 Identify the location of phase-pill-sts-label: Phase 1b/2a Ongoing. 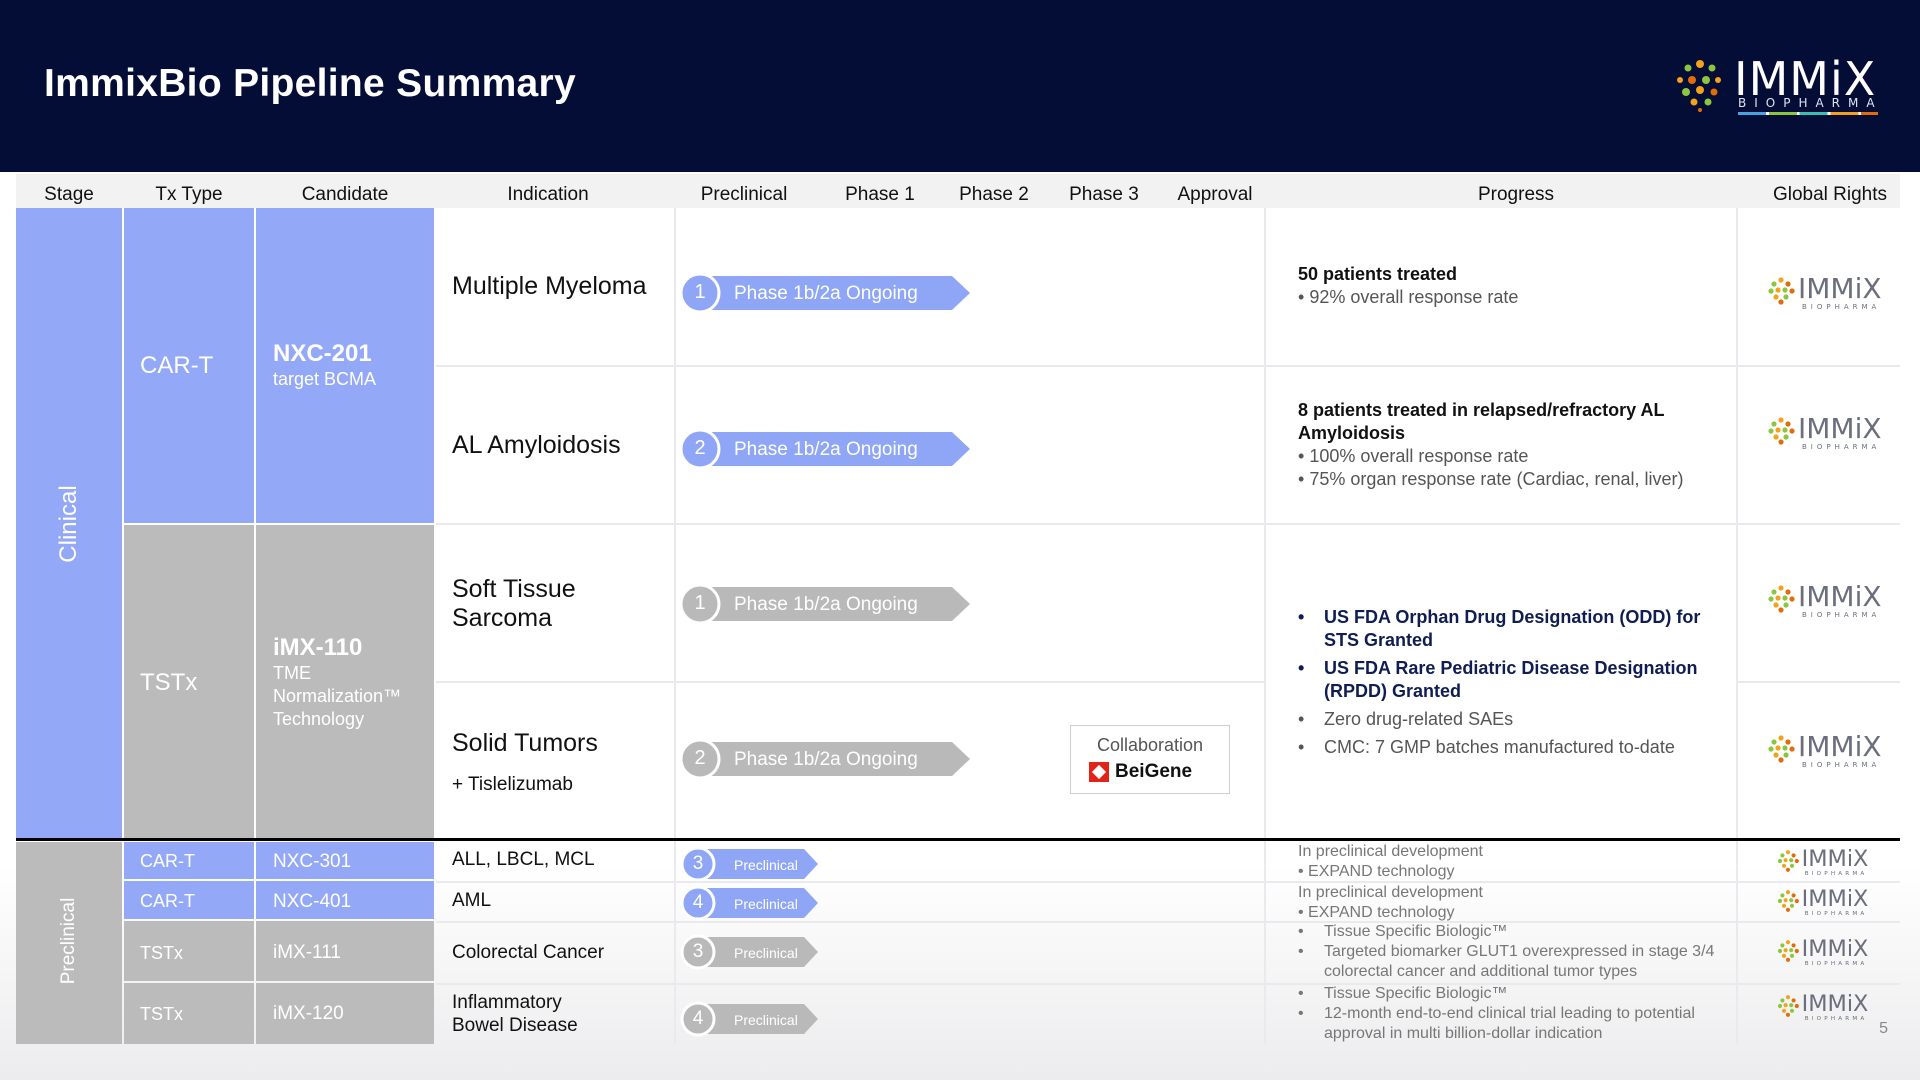
(826, 604).